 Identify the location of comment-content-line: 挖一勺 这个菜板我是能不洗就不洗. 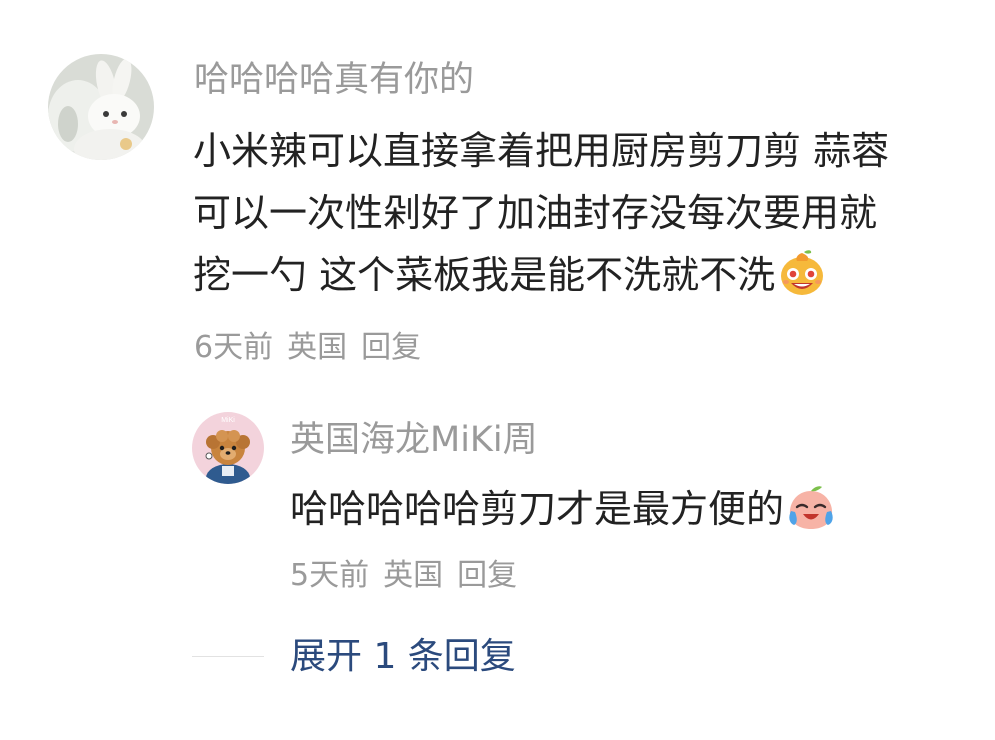
(541, 275).